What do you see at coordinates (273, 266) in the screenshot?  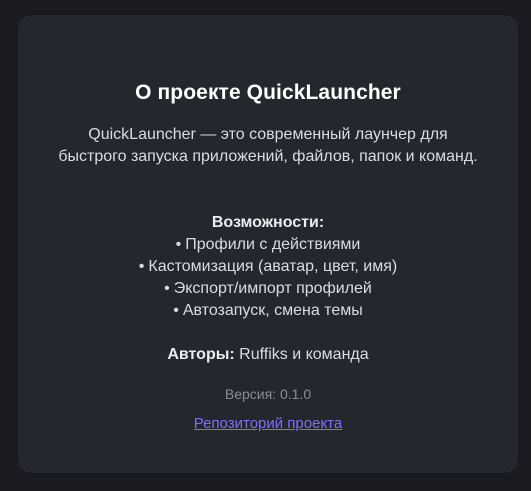 I see `feature-label: Кастомизация (аватар, цвет, имя)` at bounding box center [273, 266].